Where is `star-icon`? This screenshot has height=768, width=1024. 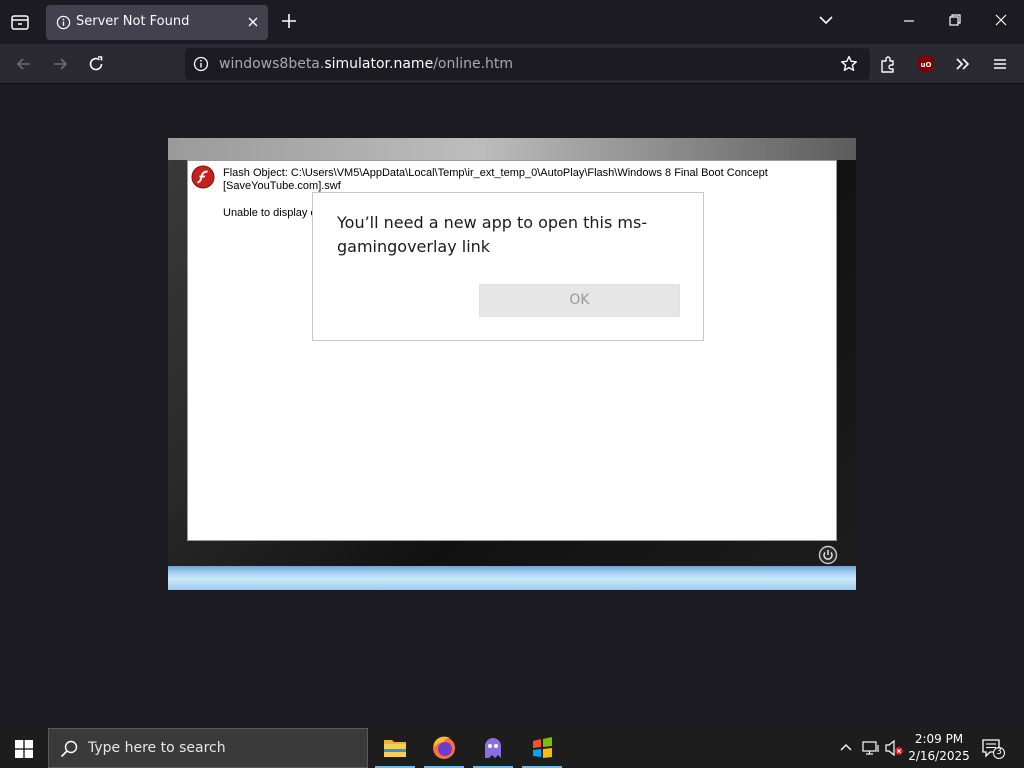 star-icon is located at coordinates (849, 64).